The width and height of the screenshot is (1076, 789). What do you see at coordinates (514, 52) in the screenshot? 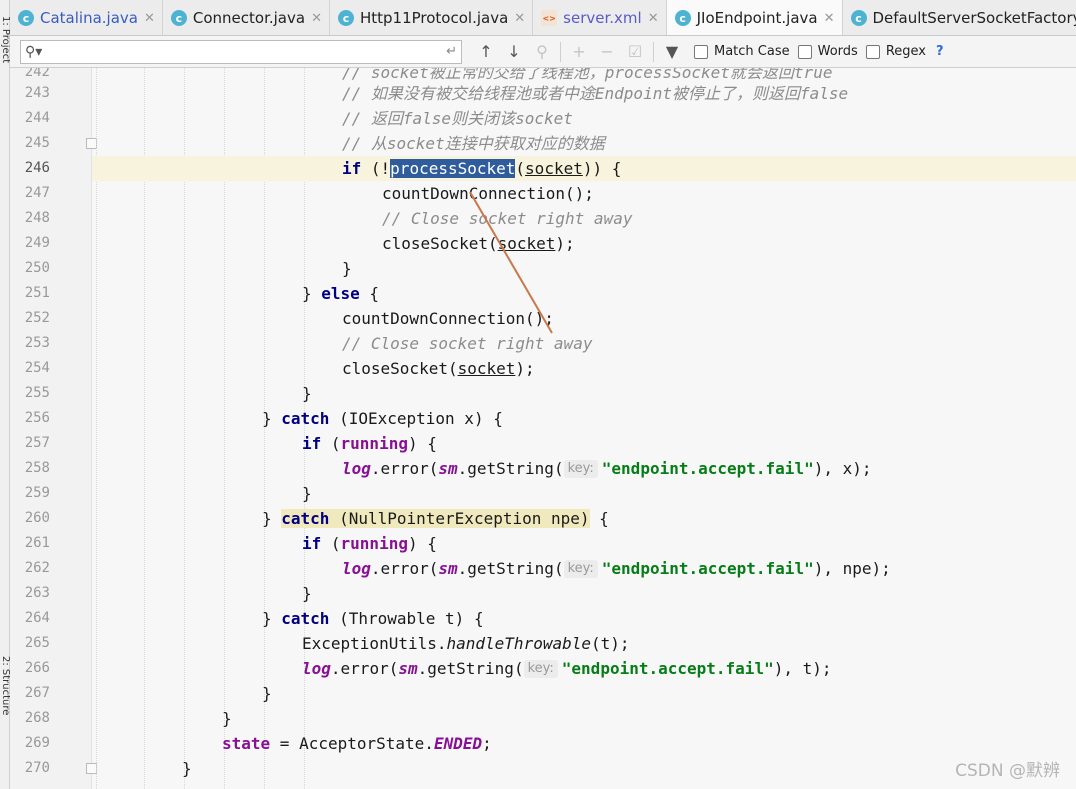
I see `next-occurrence-button: ↓` at bounding box center [514, 52].